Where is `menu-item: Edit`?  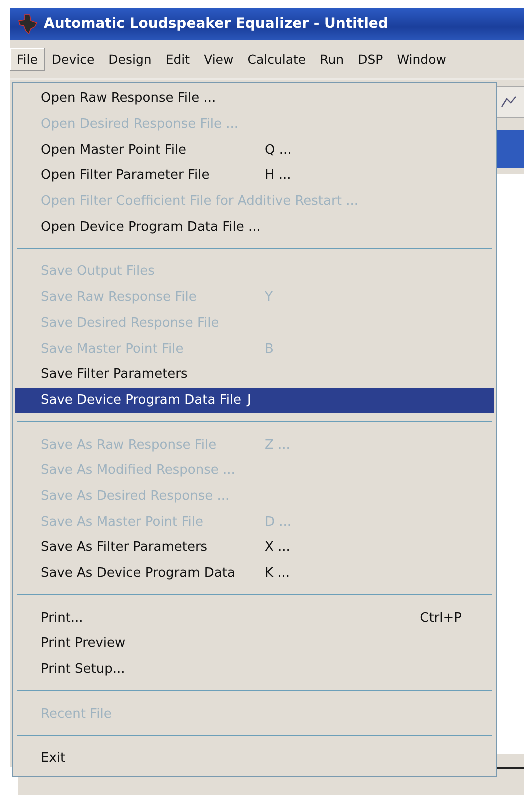
menu-item: Edit is located at coordinates (178, 59).